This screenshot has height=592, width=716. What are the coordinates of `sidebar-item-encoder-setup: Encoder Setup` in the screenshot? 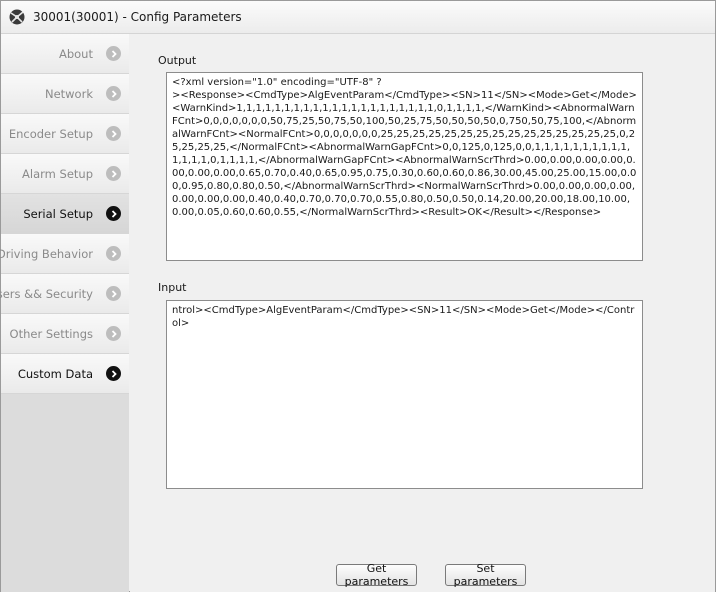 It's located at (65, 134).